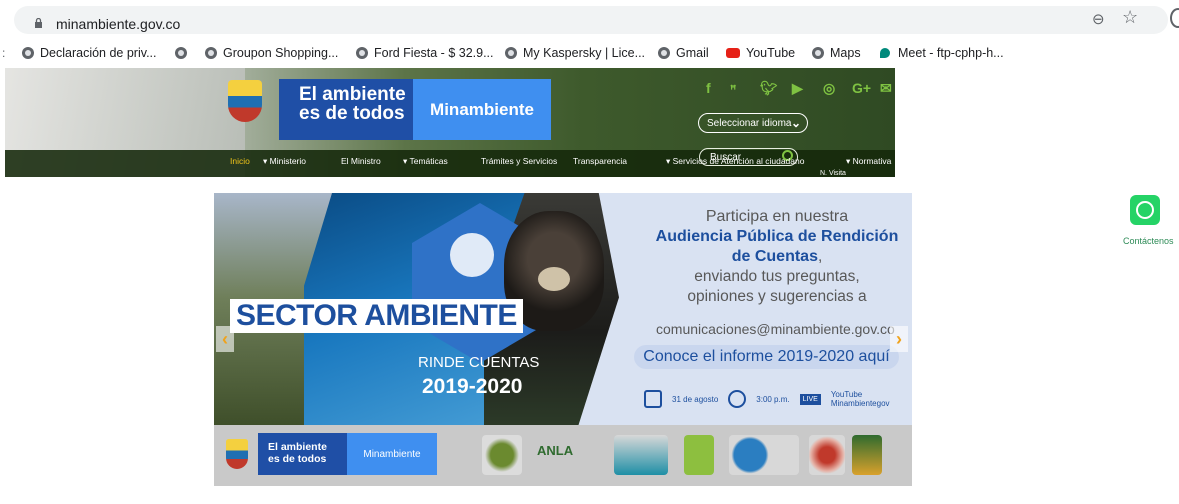 This screenshot has width=1179, height=504. Describe the element at coordinates (472, 255) in the screenshot. I see `tree-icon` at that location.